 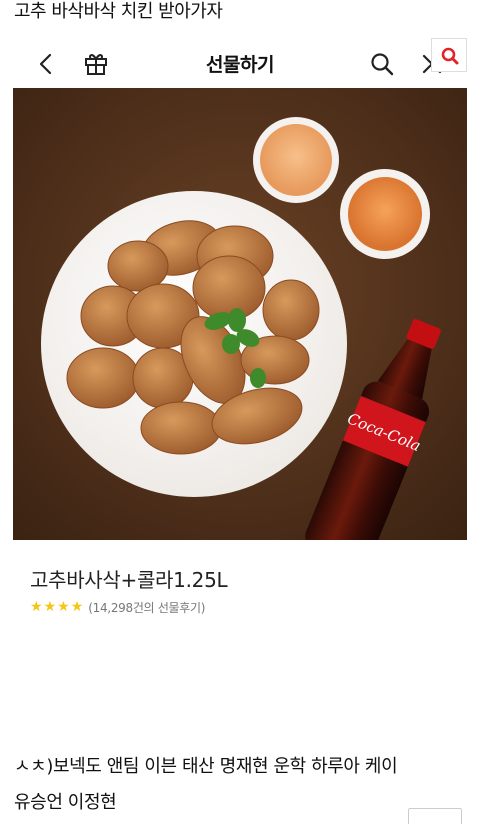 I want to click on floating-action-button, so click(x=435, y=816).